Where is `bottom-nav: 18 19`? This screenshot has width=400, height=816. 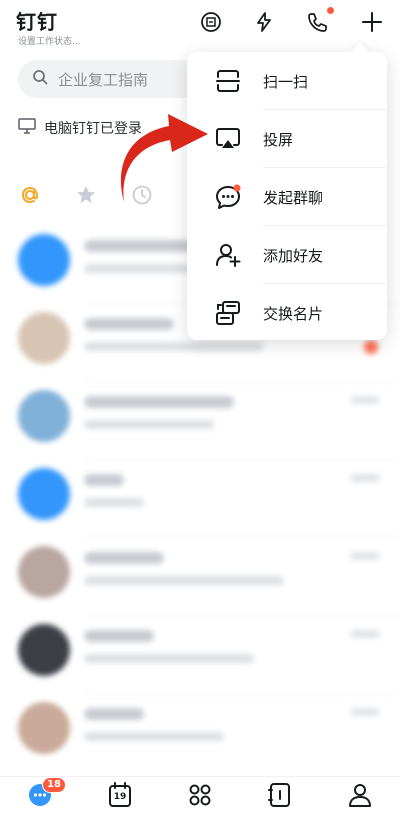
bottom-nav: 18 19 is located at coordinates (200, 796).